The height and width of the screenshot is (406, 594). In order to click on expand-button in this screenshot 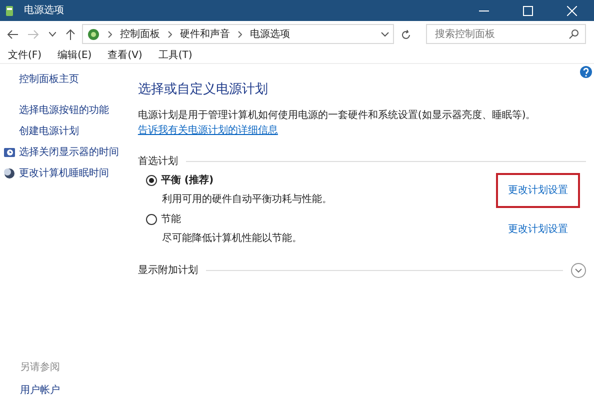, I will do `click(578, 270)`.